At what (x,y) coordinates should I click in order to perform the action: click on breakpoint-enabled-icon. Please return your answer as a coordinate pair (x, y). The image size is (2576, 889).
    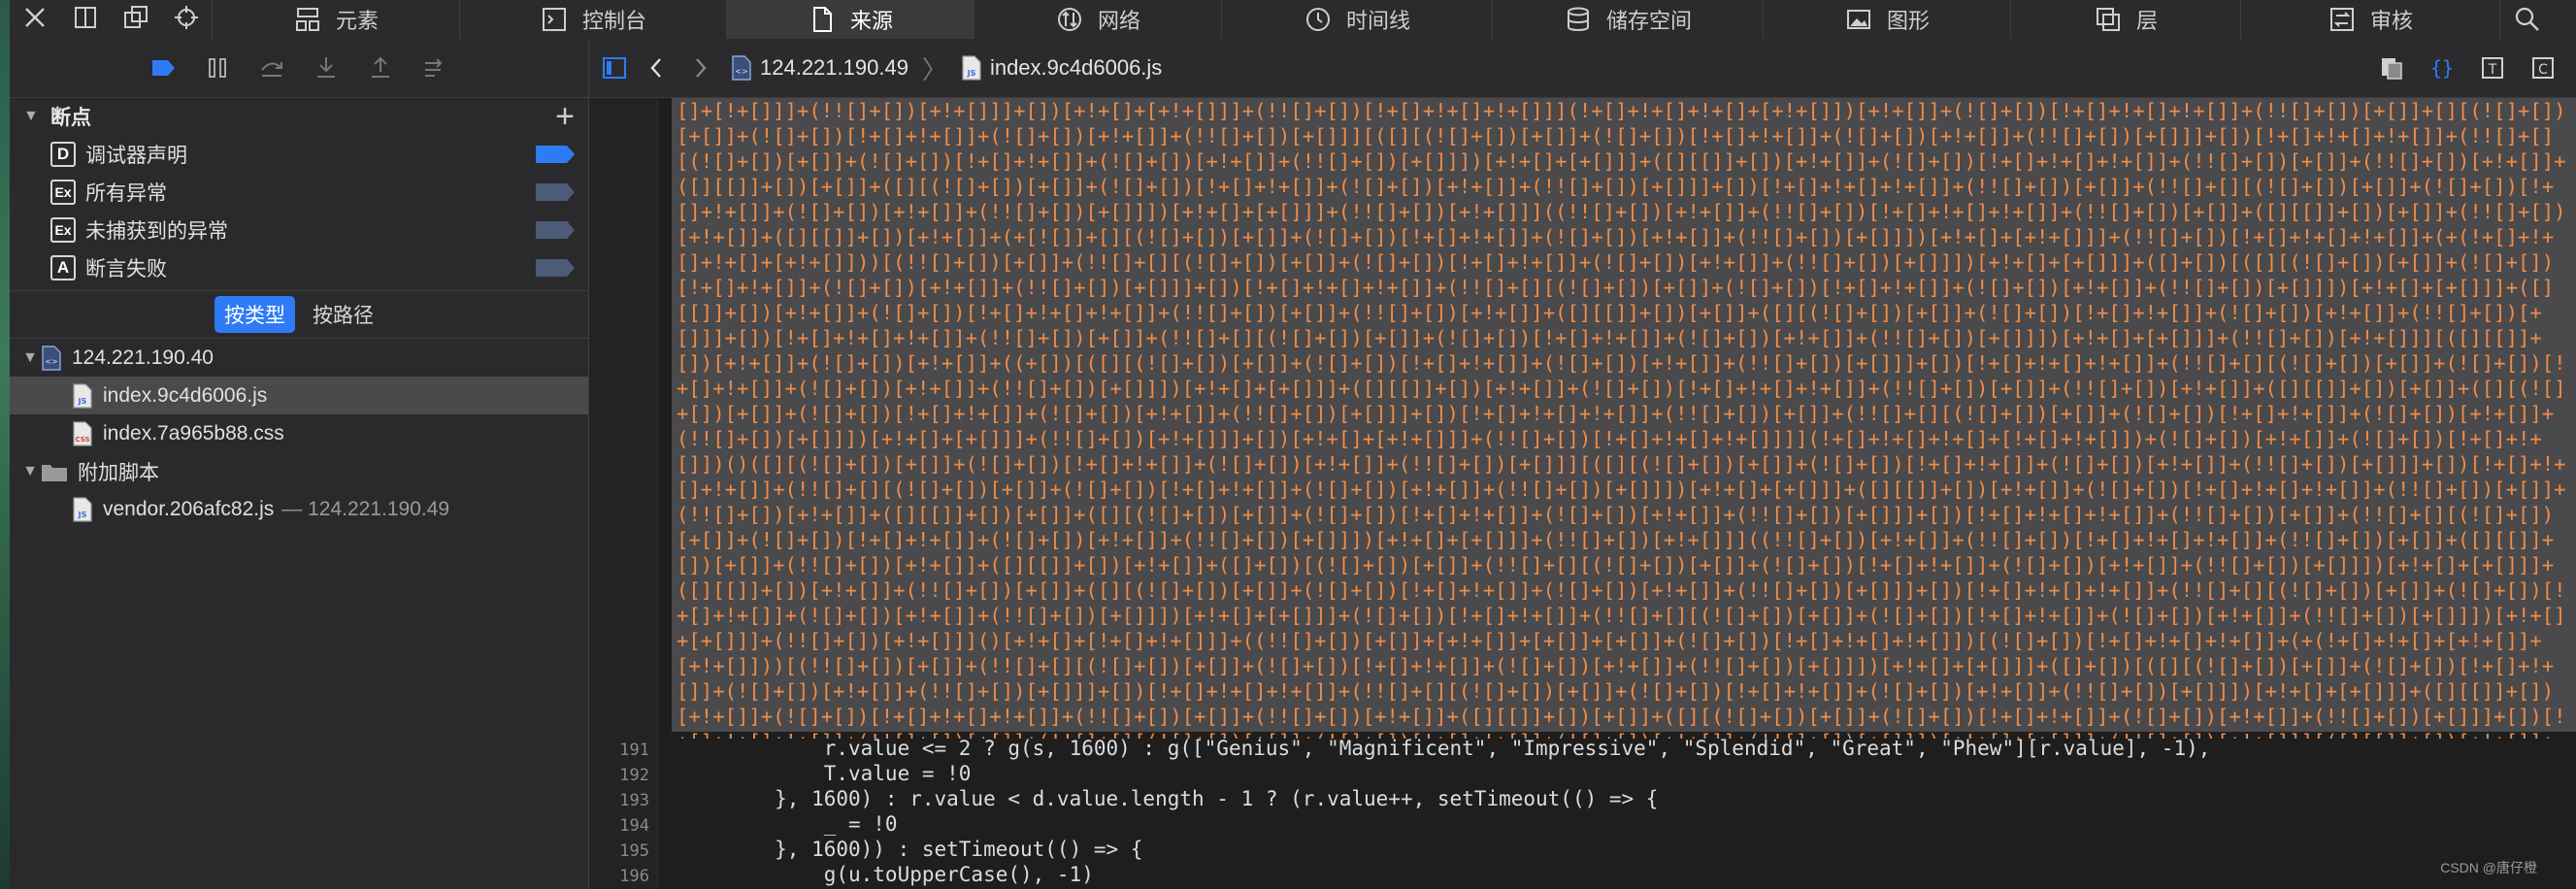
    Looking at the image, I should click on (555, 154).